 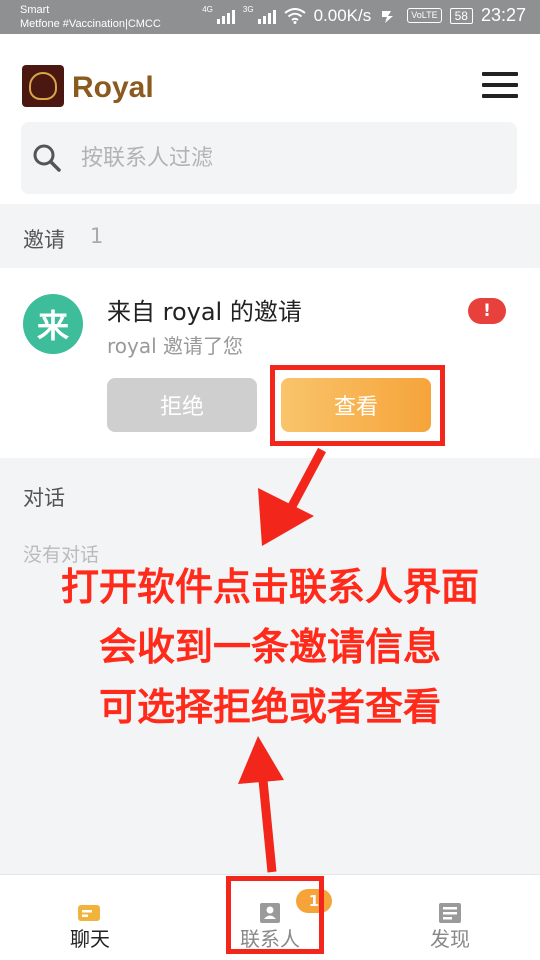 What do you see at coordinates (503, 15) in the screenshot?
I see `clock: 23:27` at bounding box center [503, 15].